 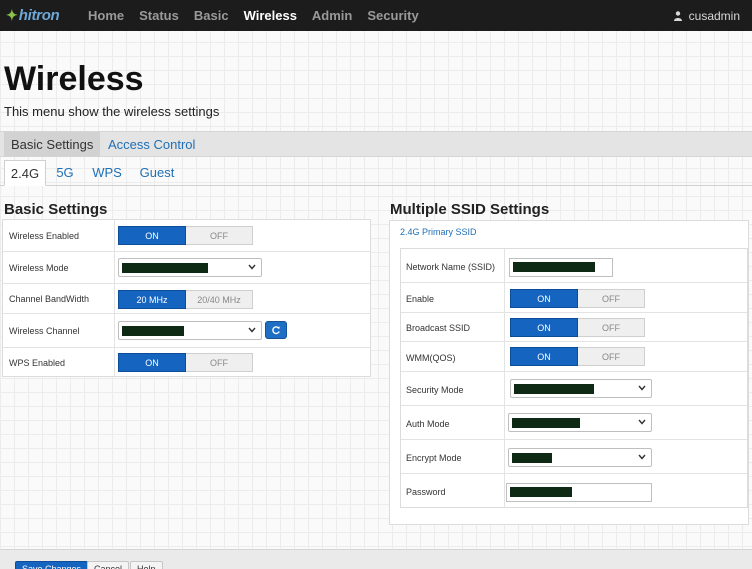 I want to click on broadcast-ssid-off: OFF, so click(x=611, y=327).